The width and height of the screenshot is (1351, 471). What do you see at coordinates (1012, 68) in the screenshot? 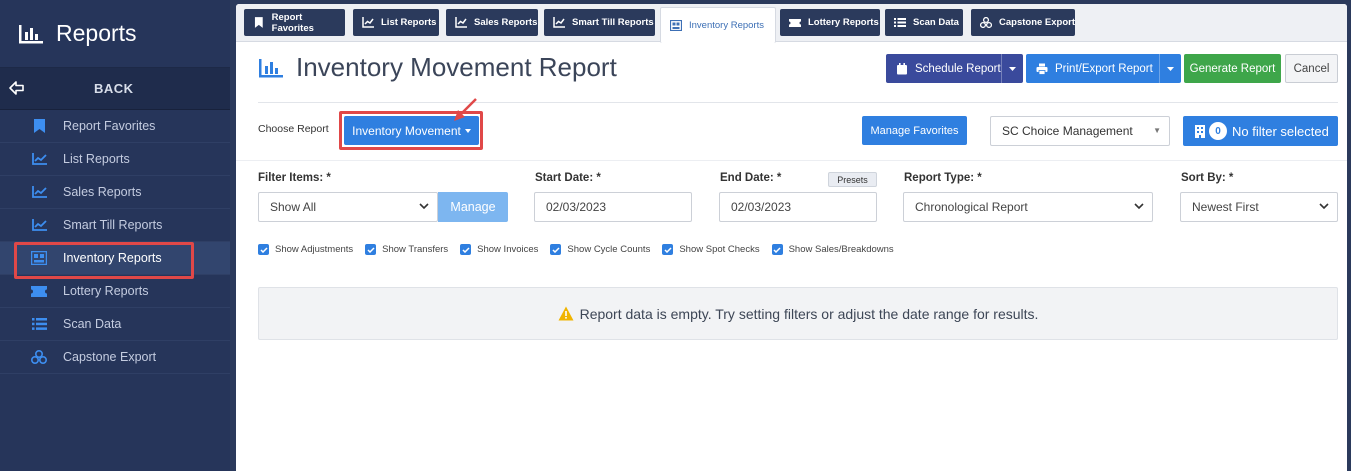
I see `schedule-dropdown-toggle` at bounding box center [1012, 68].